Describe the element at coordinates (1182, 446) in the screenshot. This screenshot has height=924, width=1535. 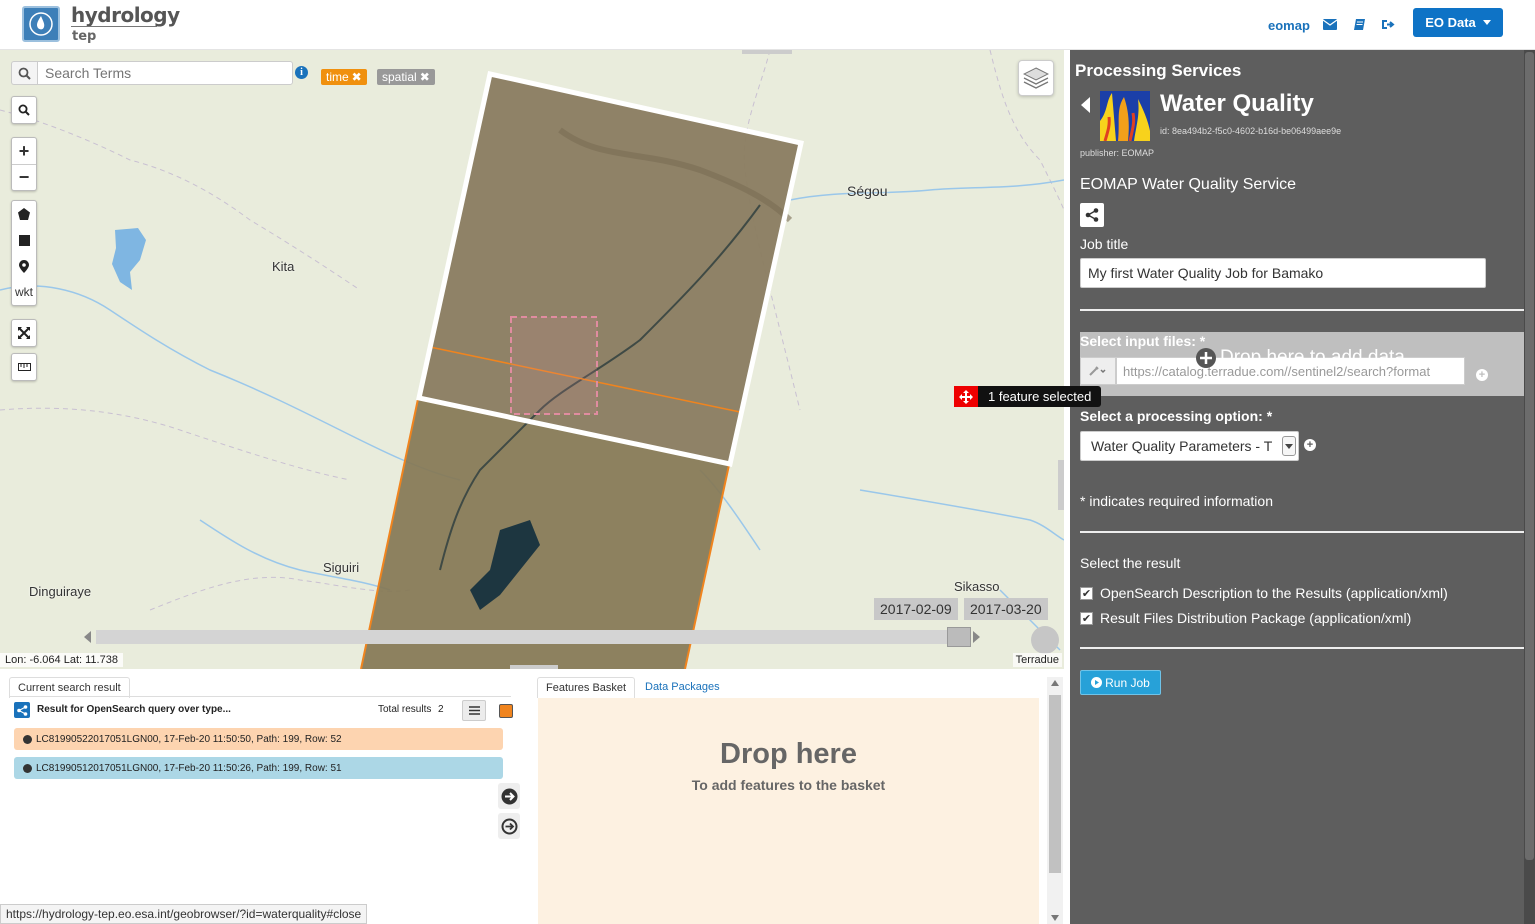
I see `processing-option-value: Water Quality Parameters - T` at that location.